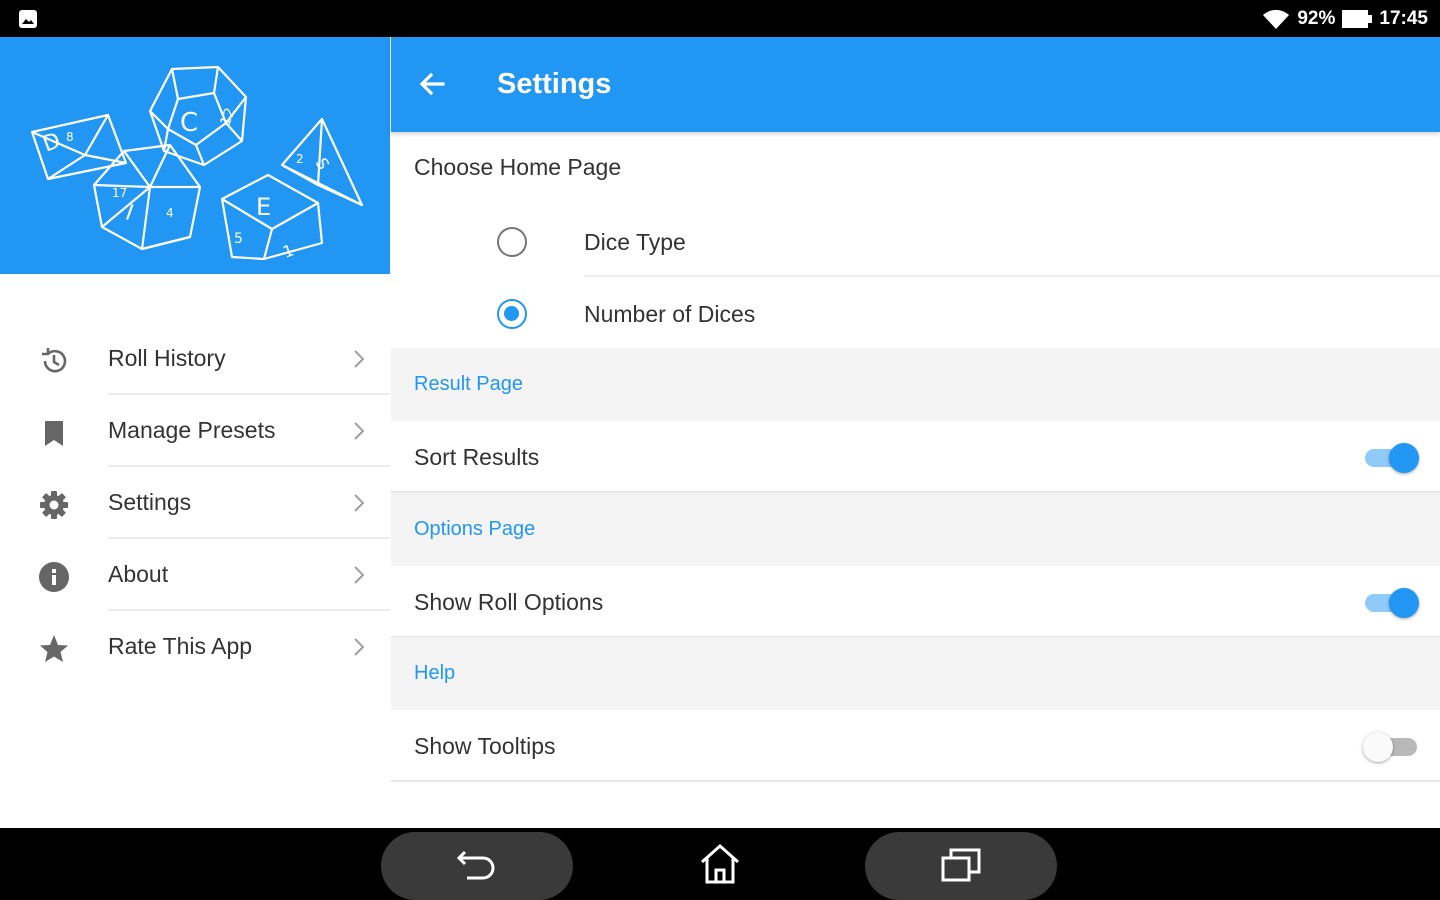  I want to click on radio-label: Number of Dices, so click(670, 314).